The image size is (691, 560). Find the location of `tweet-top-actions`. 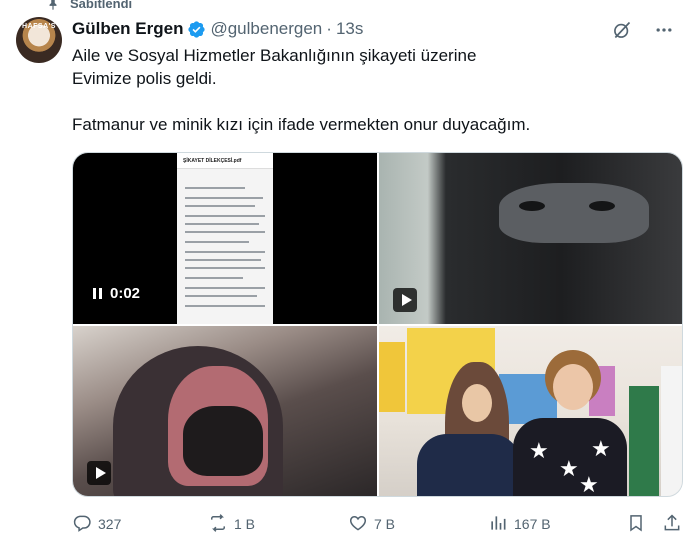

tweet-top-actions is located at coordinates (643, 30).